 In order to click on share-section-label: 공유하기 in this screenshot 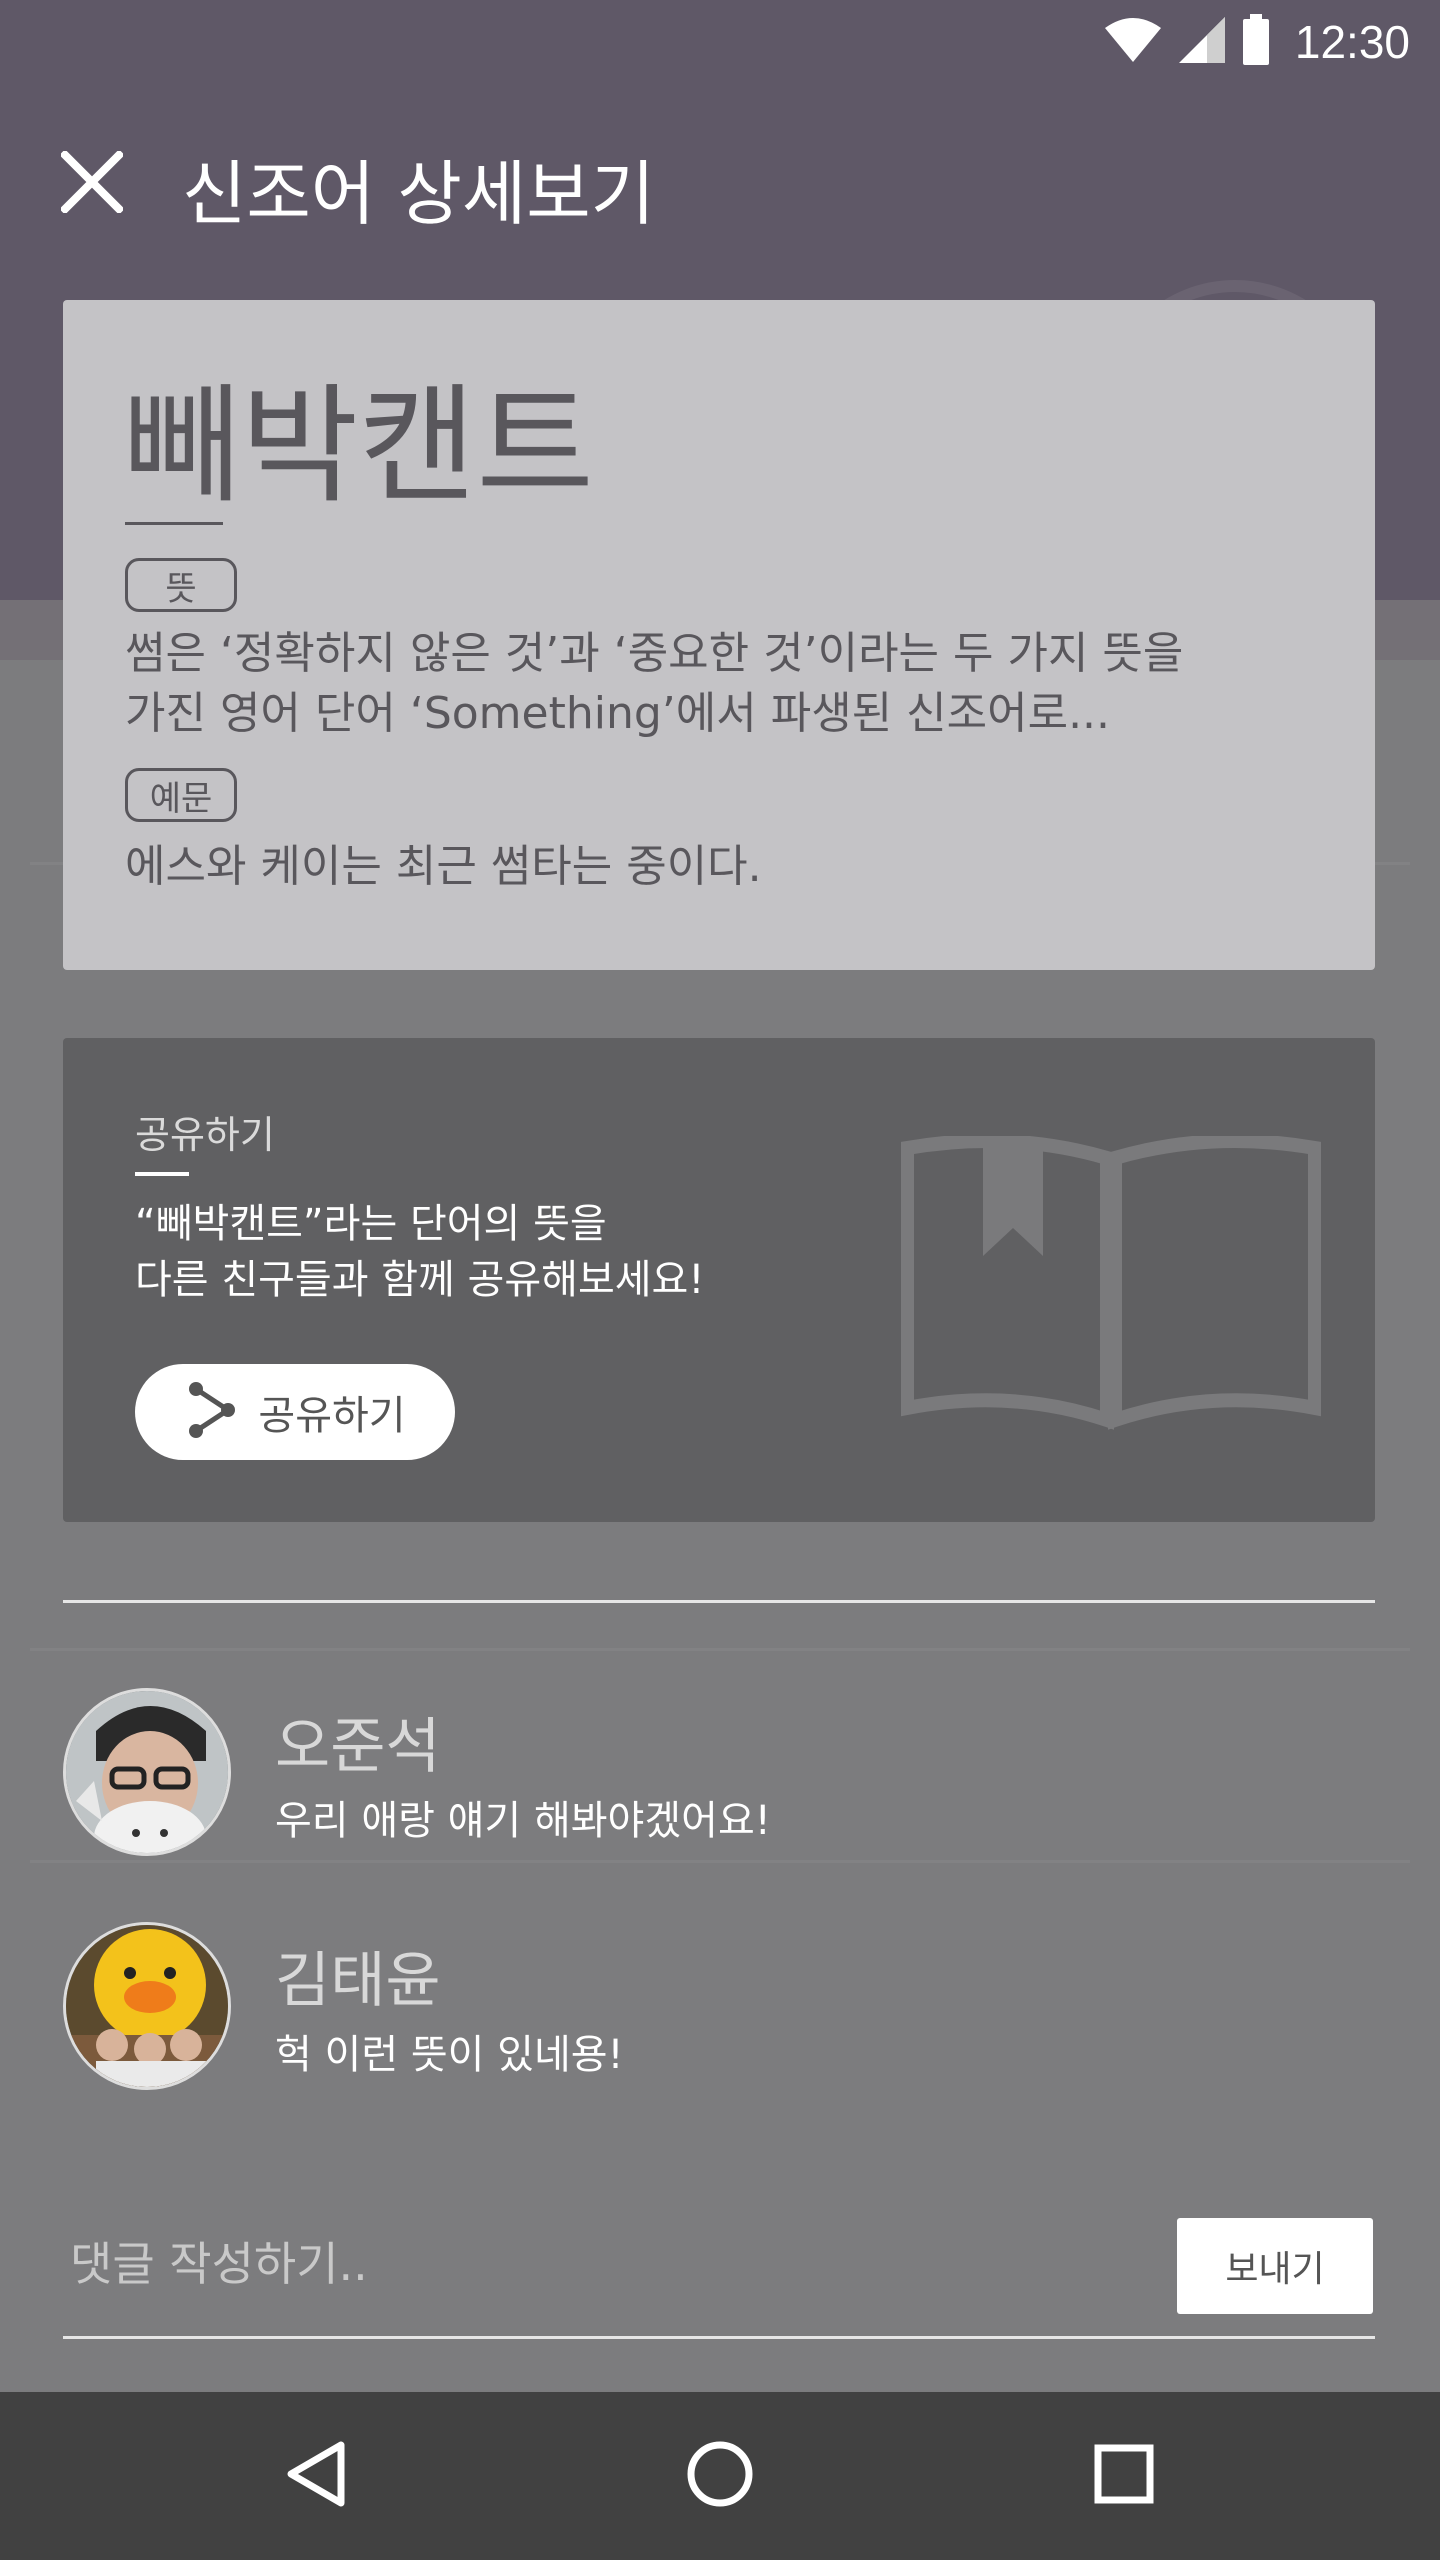, I will do `click(205, 1135)`.